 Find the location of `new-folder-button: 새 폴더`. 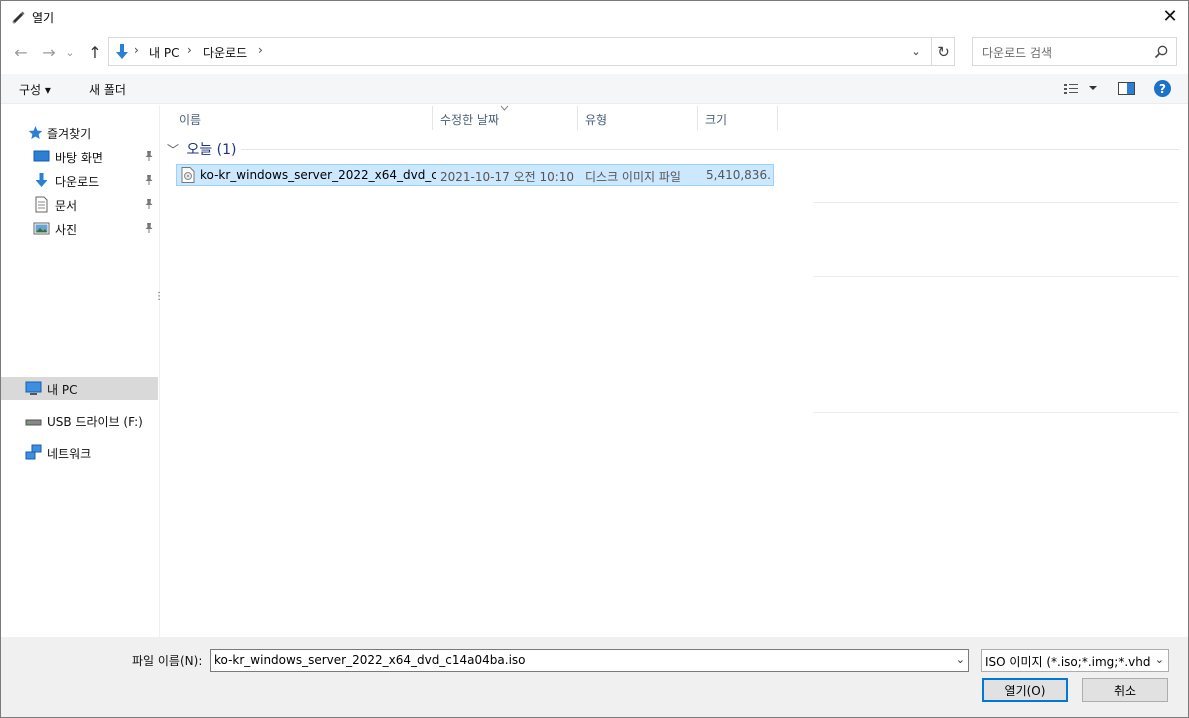

new-folder-button: 새 폴더 is located at coordinates (107, 89).